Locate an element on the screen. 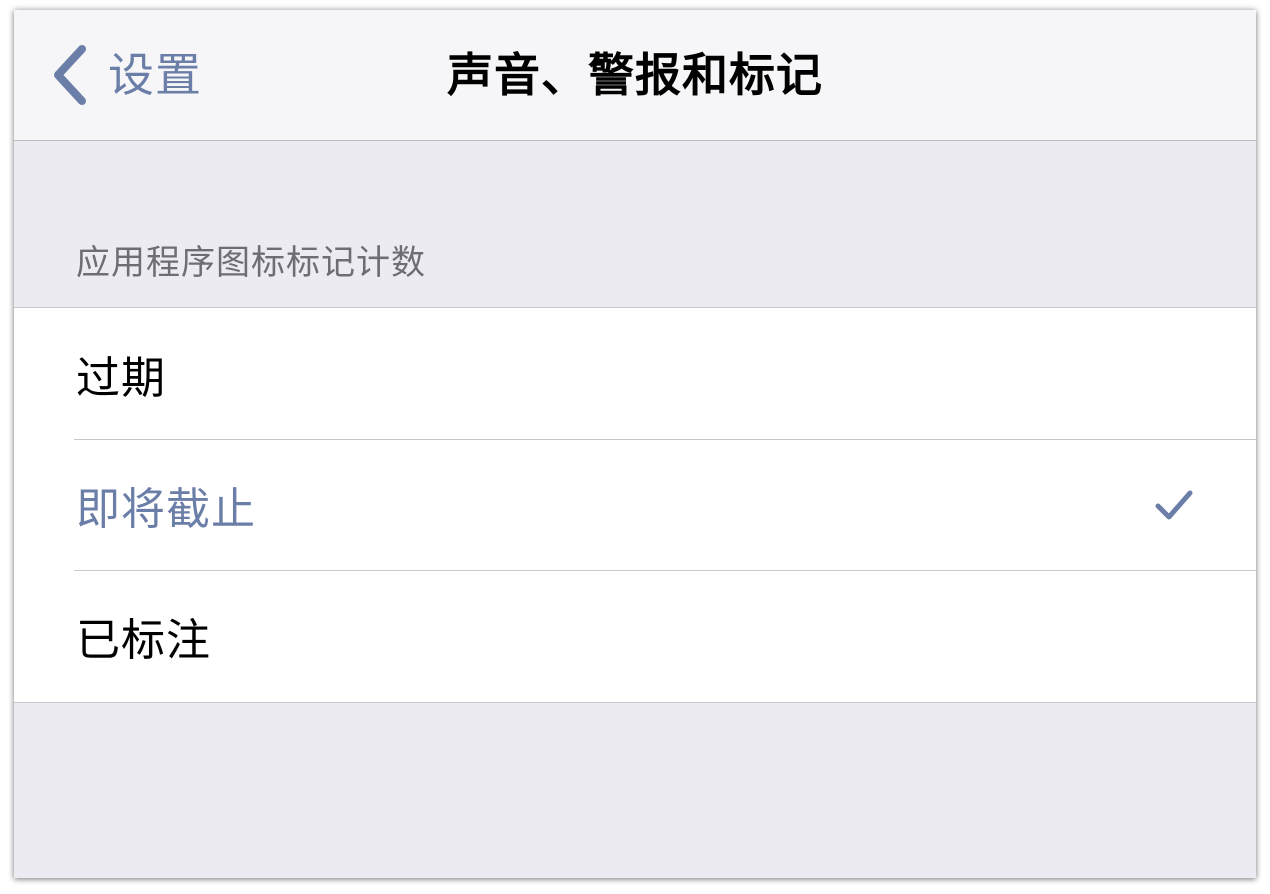 This screenshot has height=894, width=1270. option-label: 即将截止 is located at coordinates (166, 509).